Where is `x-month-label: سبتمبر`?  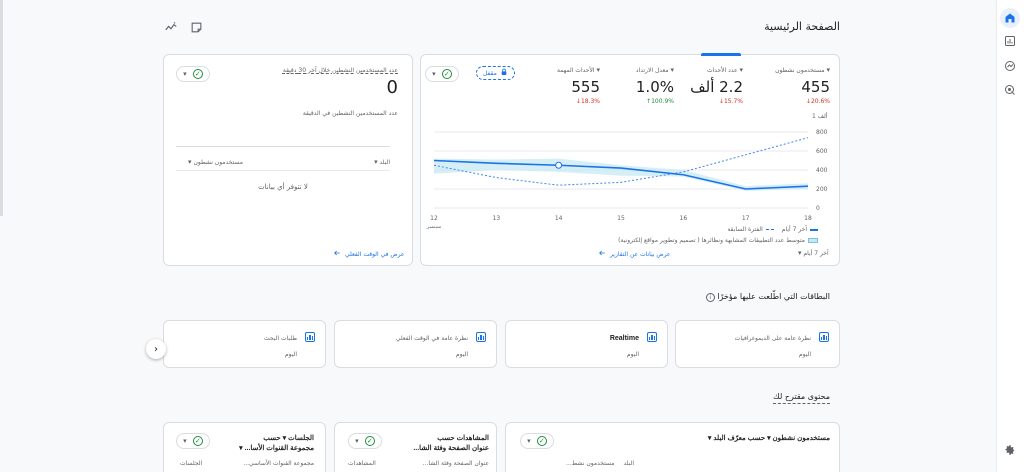
x-month-label: سبتمبر is located at coordinates (433, 227).